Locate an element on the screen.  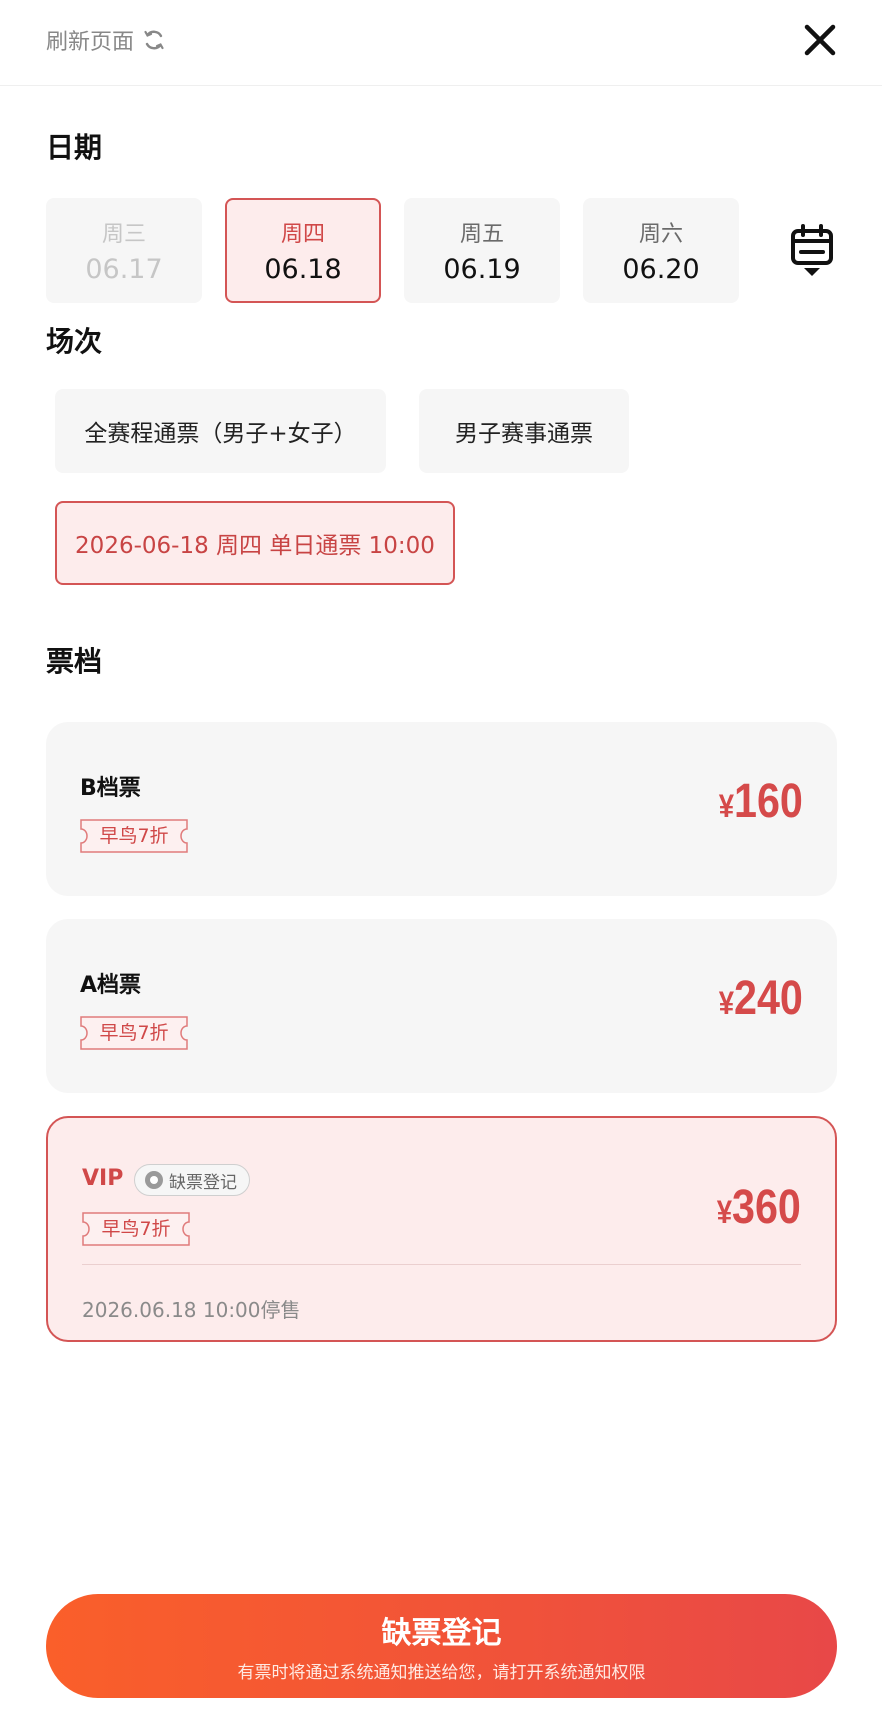
info-dot-icon is located at coordinates (154, 1180).